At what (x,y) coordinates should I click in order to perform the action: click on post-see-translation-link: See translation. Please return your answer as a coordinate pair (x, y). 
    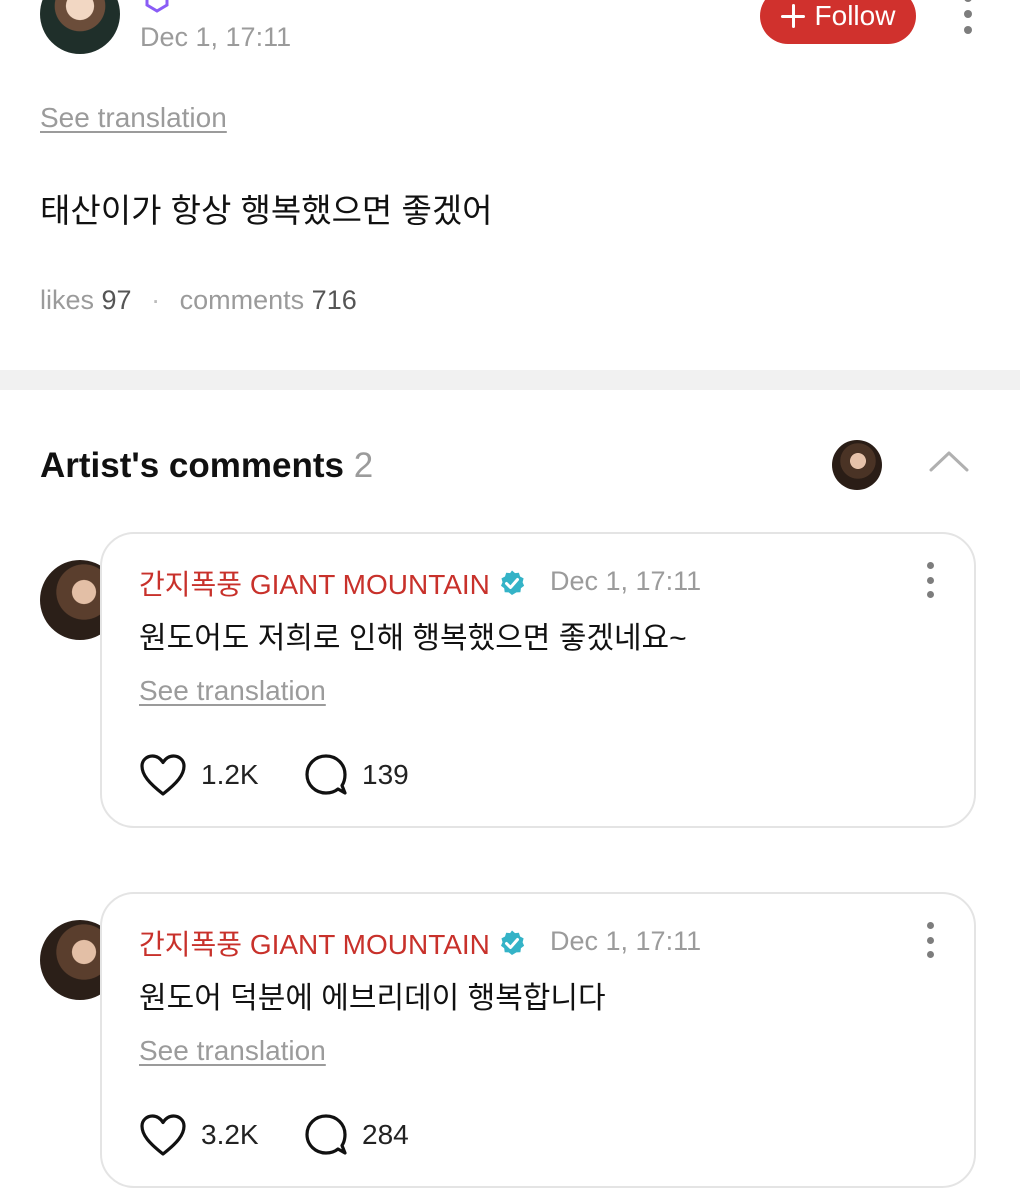
    Looking at the image, I should click on (133, 118).